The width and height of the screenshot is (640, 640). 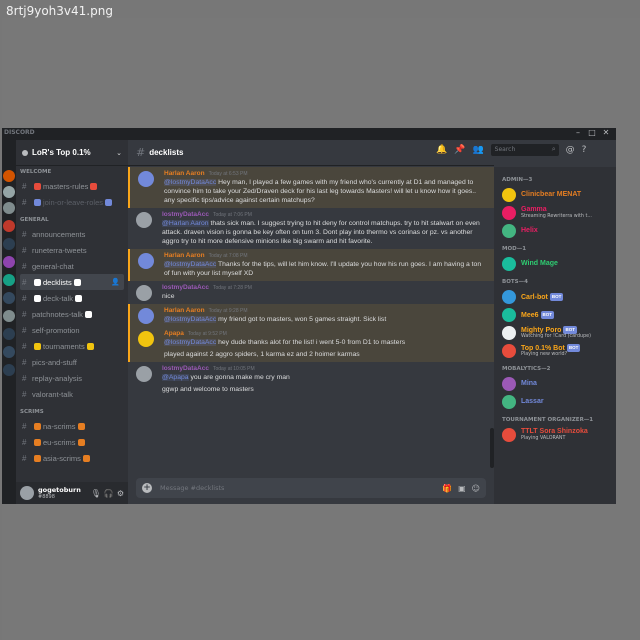 I want to click on gear-icon: ⚙, so click(x=120, y=493).